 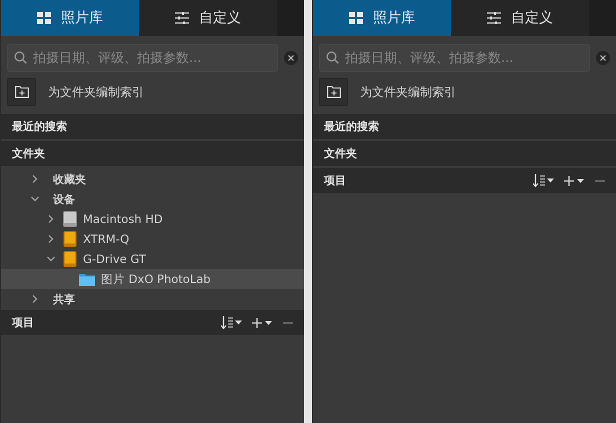 I want to click on tree-item: G-Drive GT, so click(x=114, y=259).